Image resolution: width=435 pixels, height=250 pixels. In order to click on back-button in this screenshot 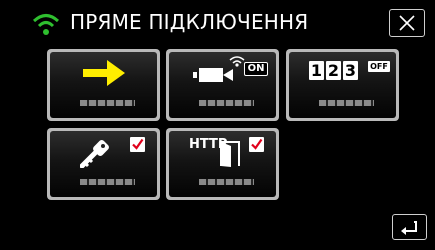, I will do `click(409, 227)`.